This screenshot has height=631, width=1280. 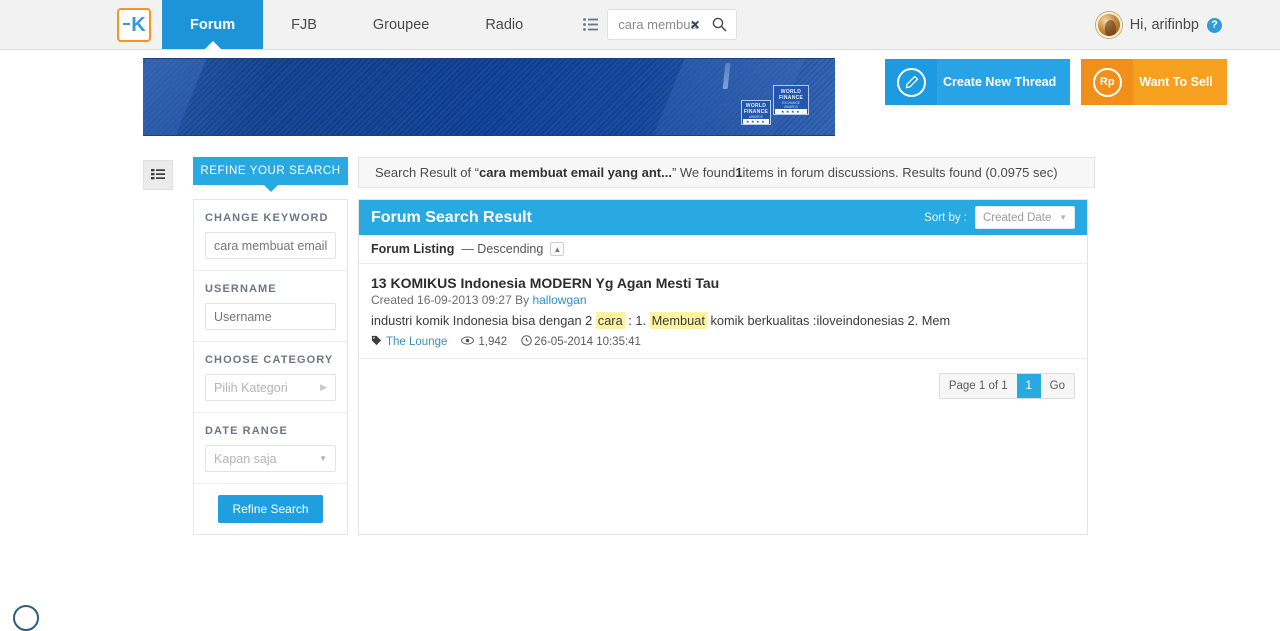 I want to click on search-box: ✕, so click(x=672, y=24).